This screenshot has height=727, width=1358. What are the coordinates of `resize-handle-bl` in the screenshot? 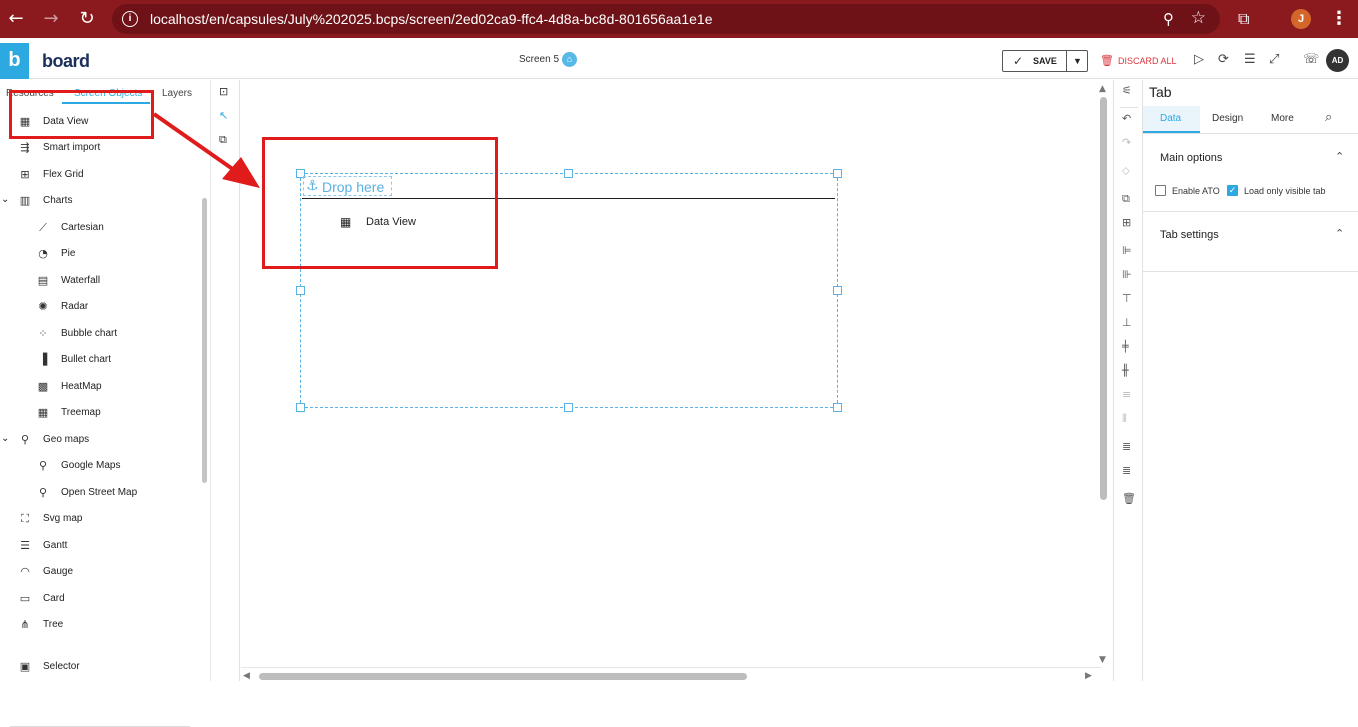 It's located at (300, 407).